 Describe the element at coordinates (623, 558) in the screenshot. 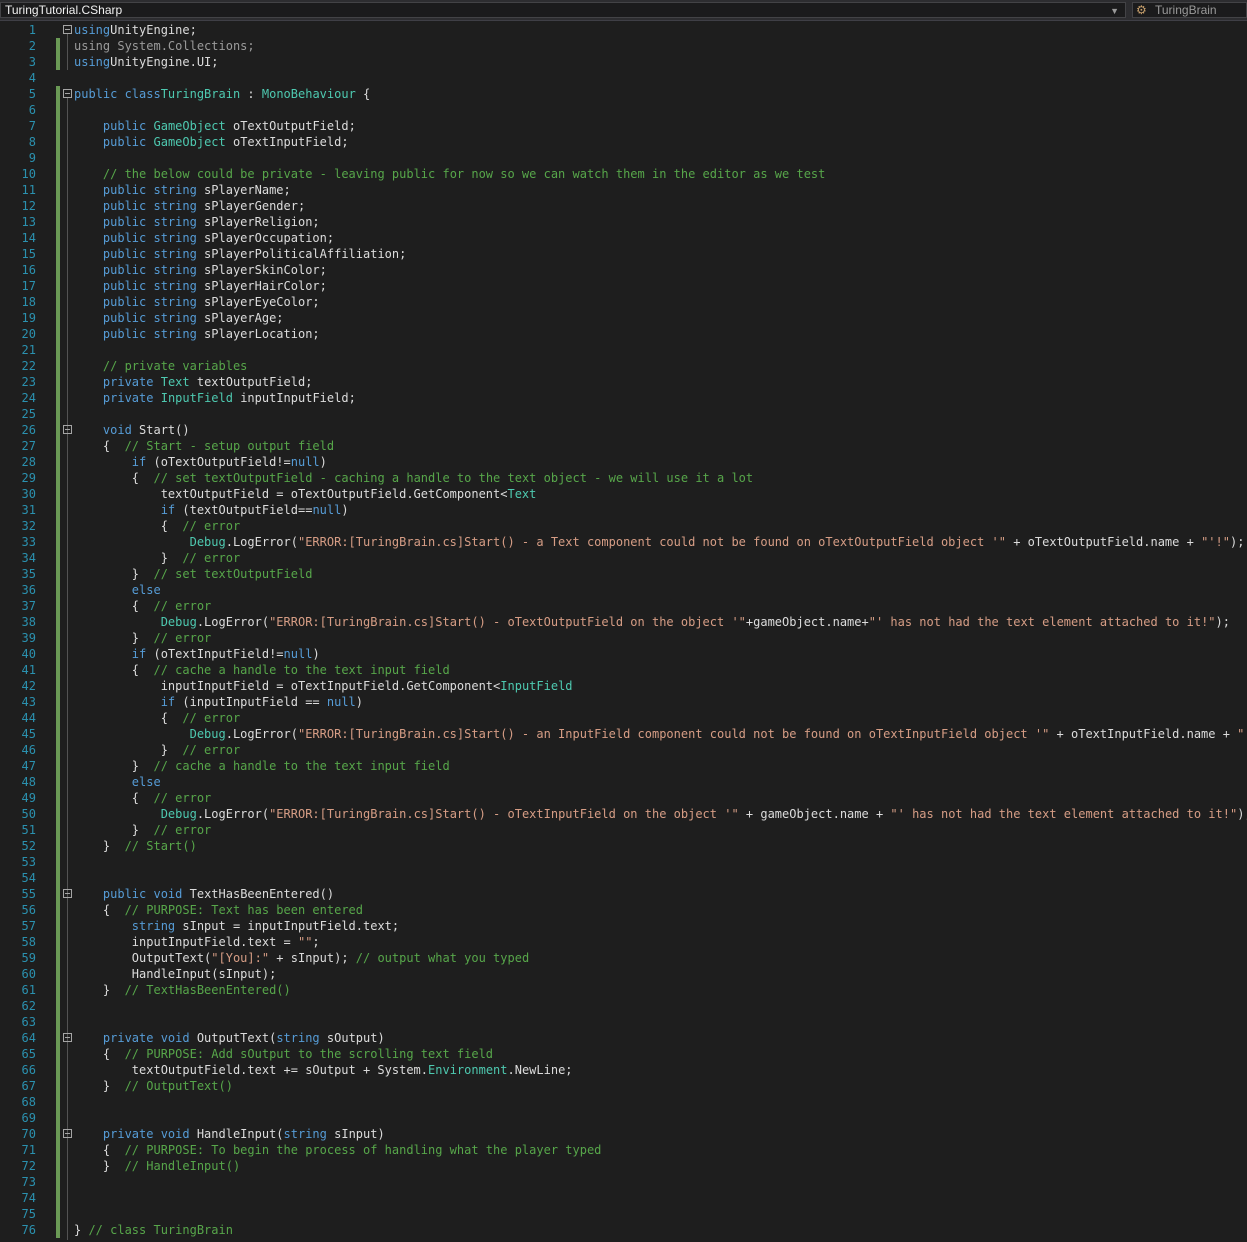

I see `code-line: 34 } // error` at that location.